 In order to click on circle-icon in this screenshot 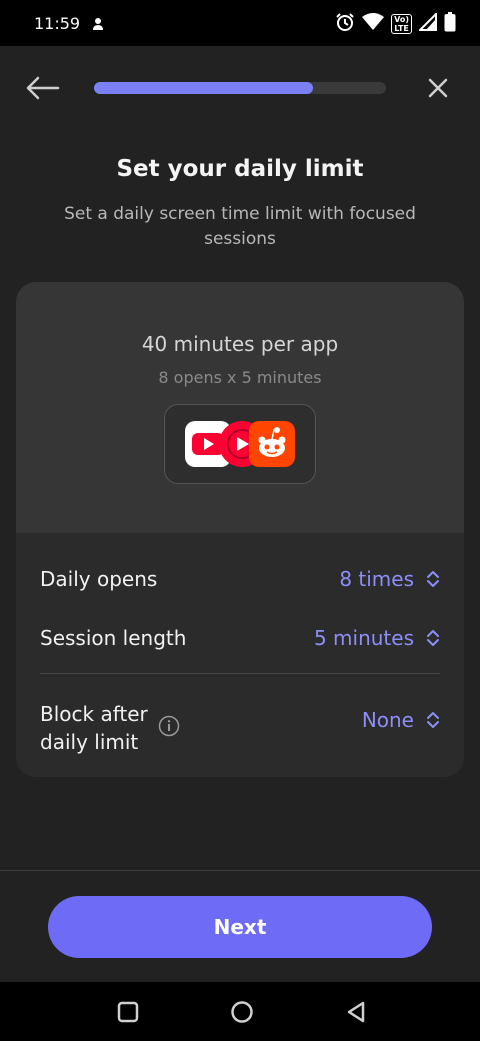, I will do `click(242, 1012)`.